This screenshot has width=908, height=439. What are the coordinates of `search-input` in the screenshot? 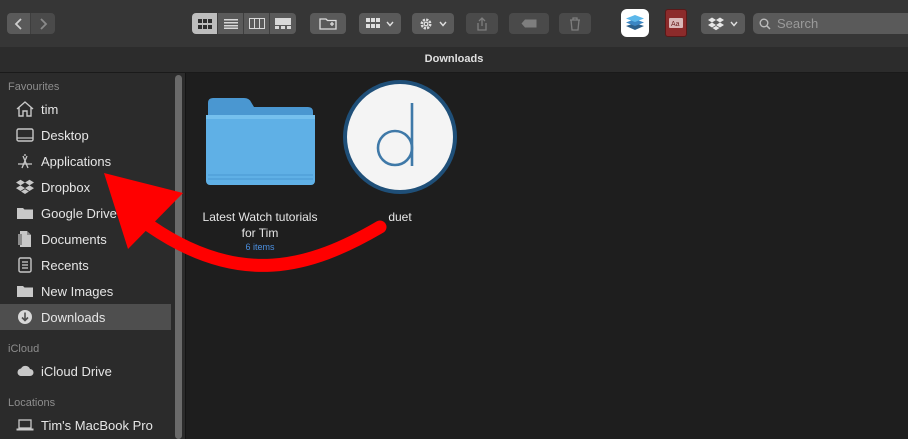 It's located at (837, 23).